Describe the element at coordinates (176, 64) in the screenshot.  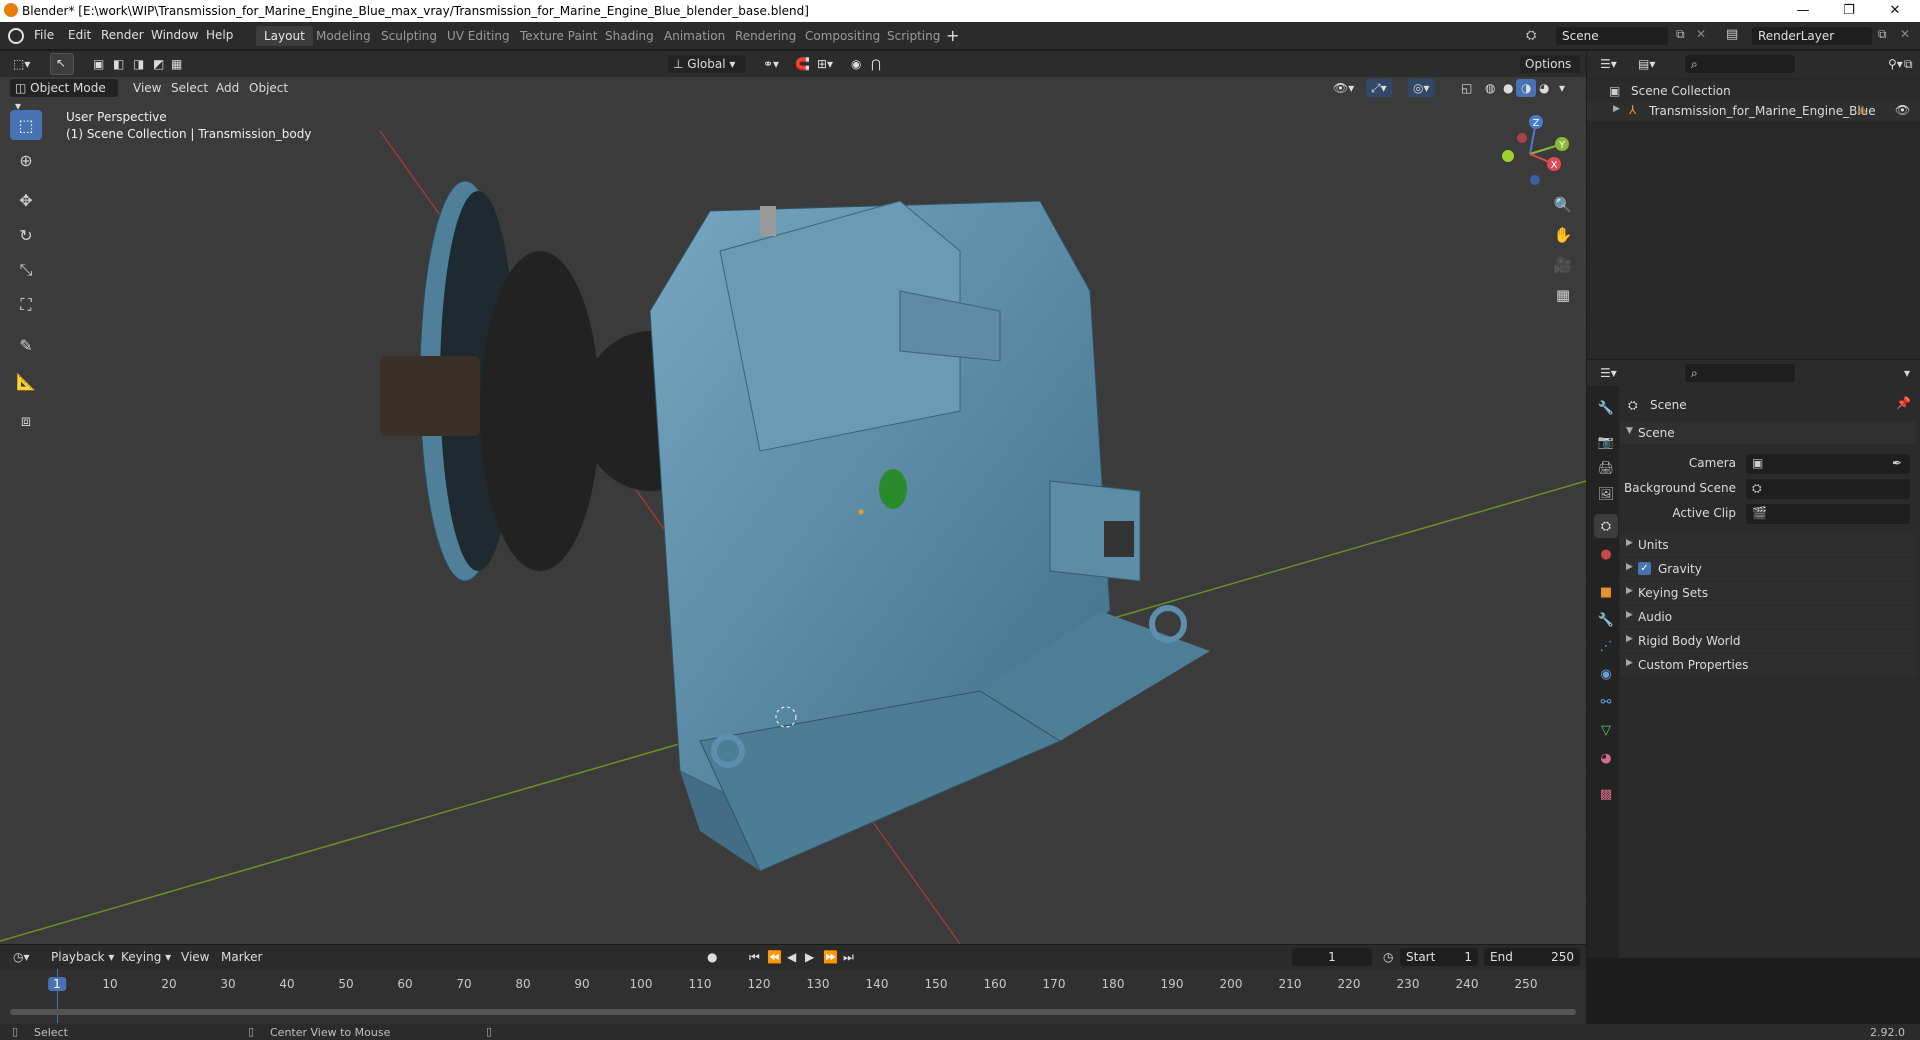
I see `select-mode-invert-icon: ▦` at that location.